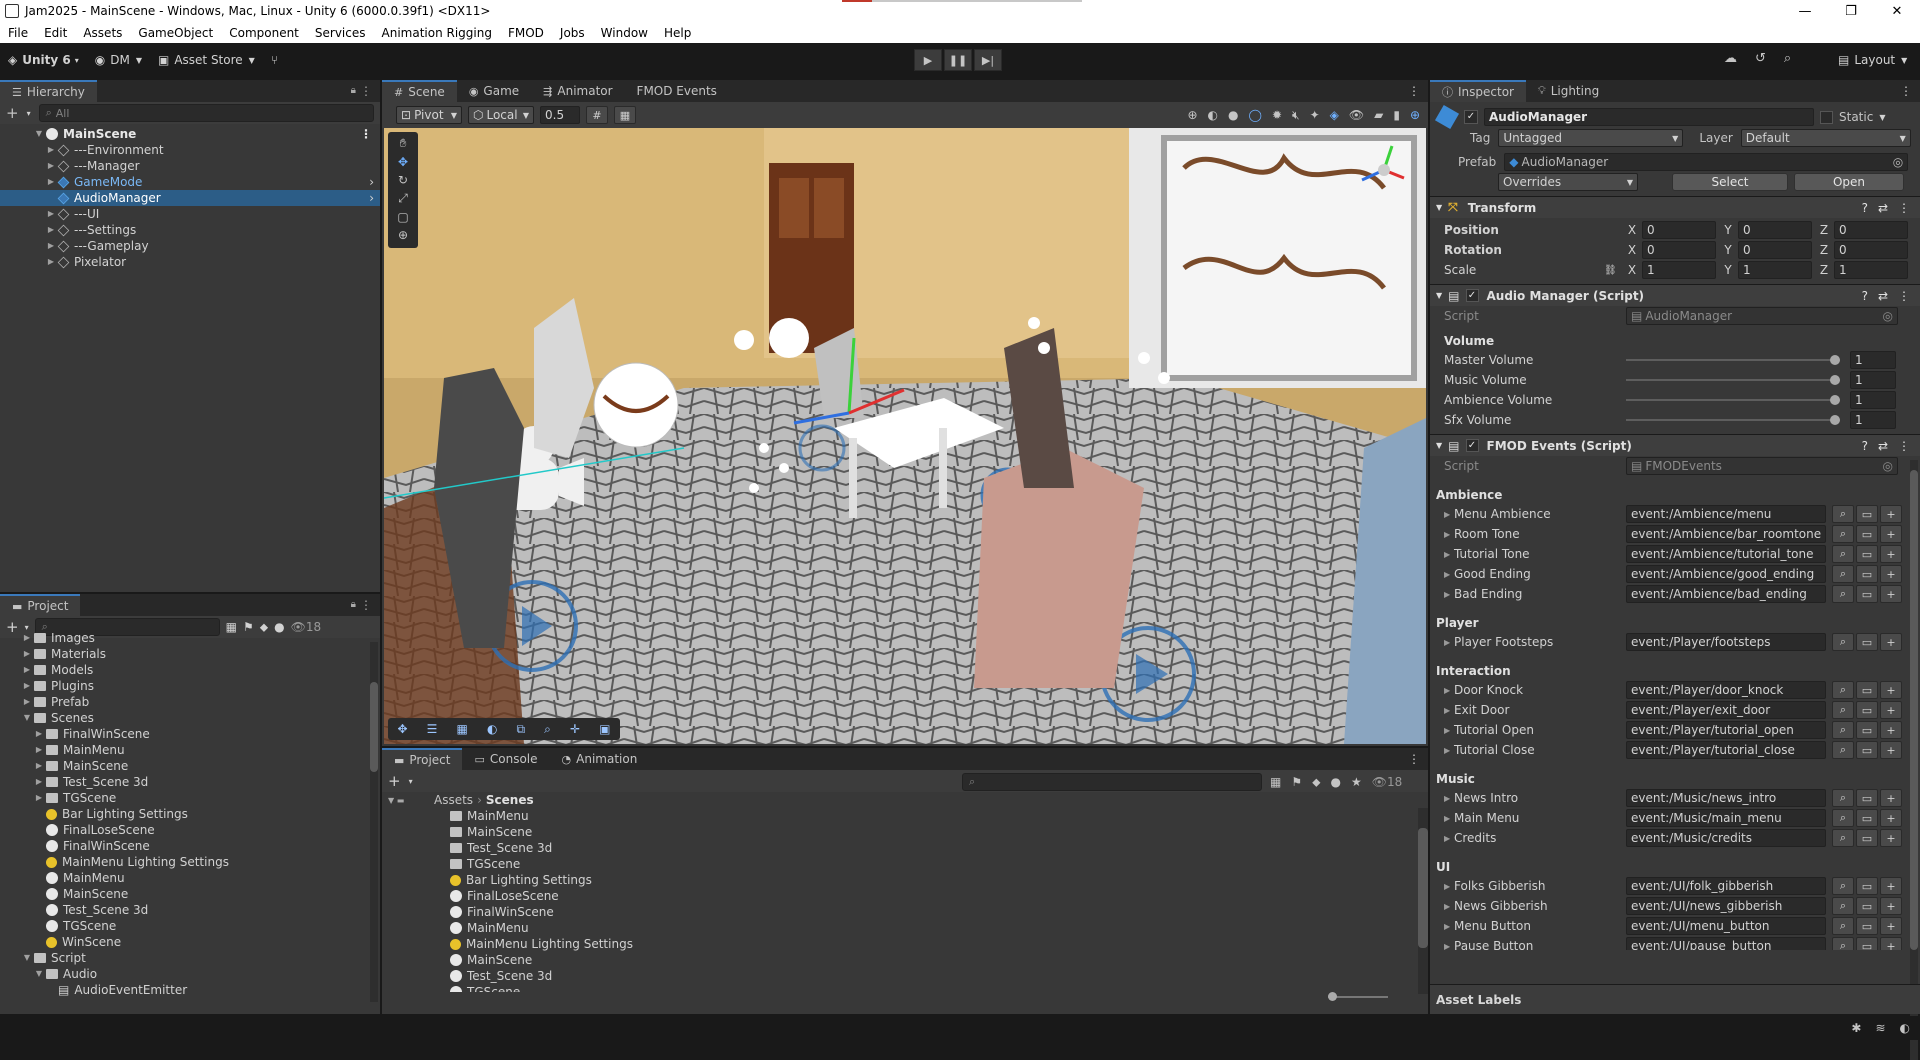  I want to click on project-tree-item: ▶ MainScene, so click(190, 766).